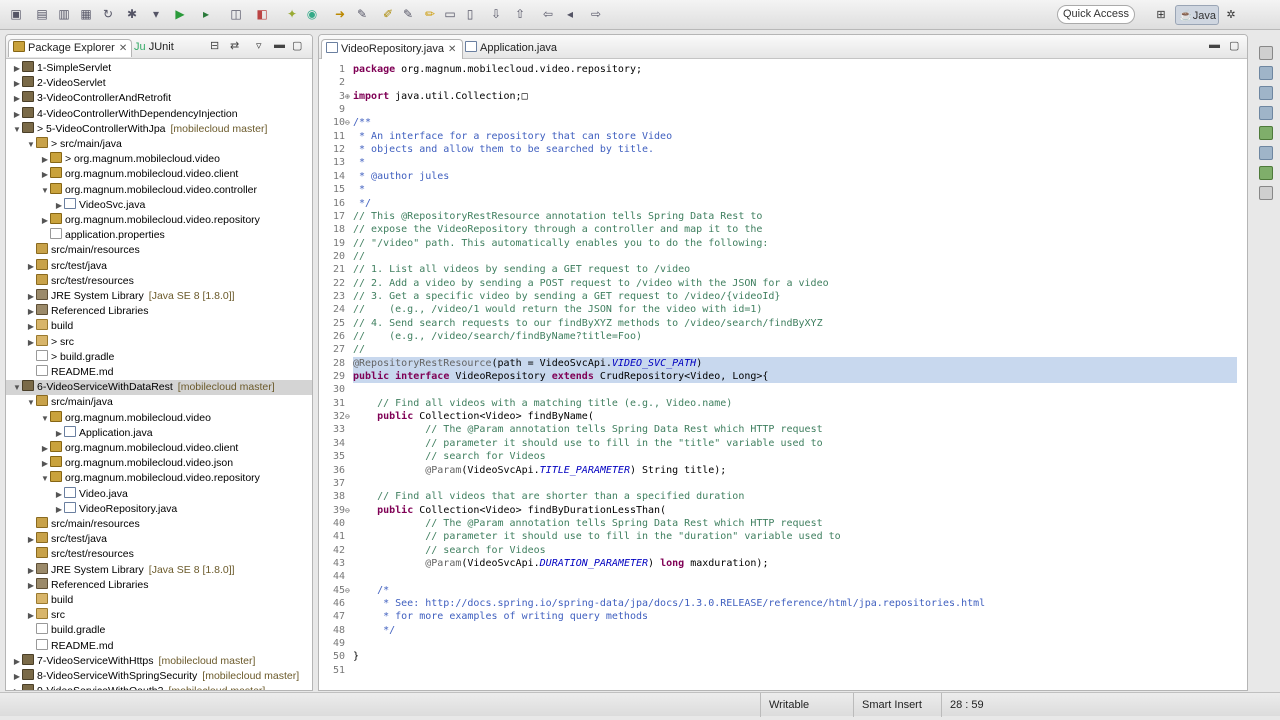  What do you see at coordinates (159, 250) in the screenshot?
I see `tree-item: src/main/resources` at bounding box center [159, 250].